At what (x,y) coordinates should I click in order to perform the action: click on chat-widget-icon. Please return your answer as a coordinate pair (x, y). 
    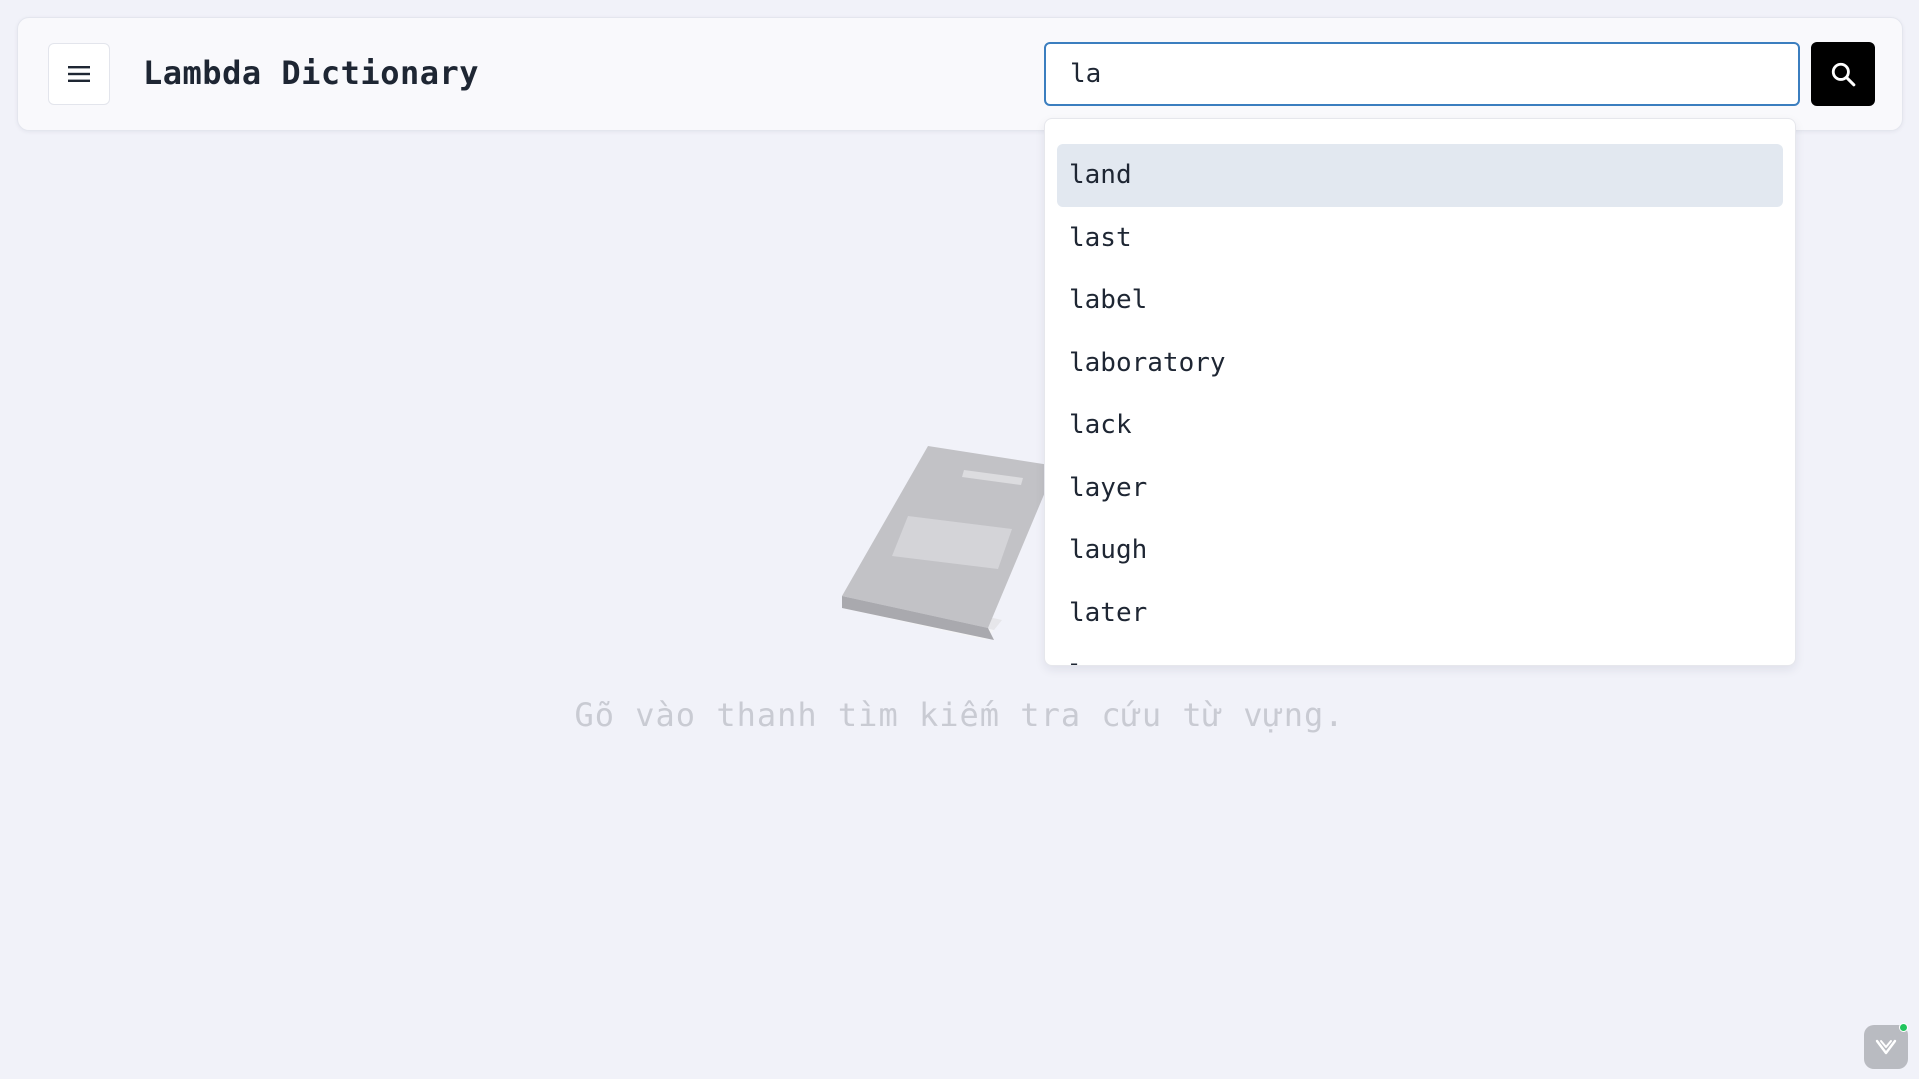
    Looking at the image, I should click on (1886, 1047).